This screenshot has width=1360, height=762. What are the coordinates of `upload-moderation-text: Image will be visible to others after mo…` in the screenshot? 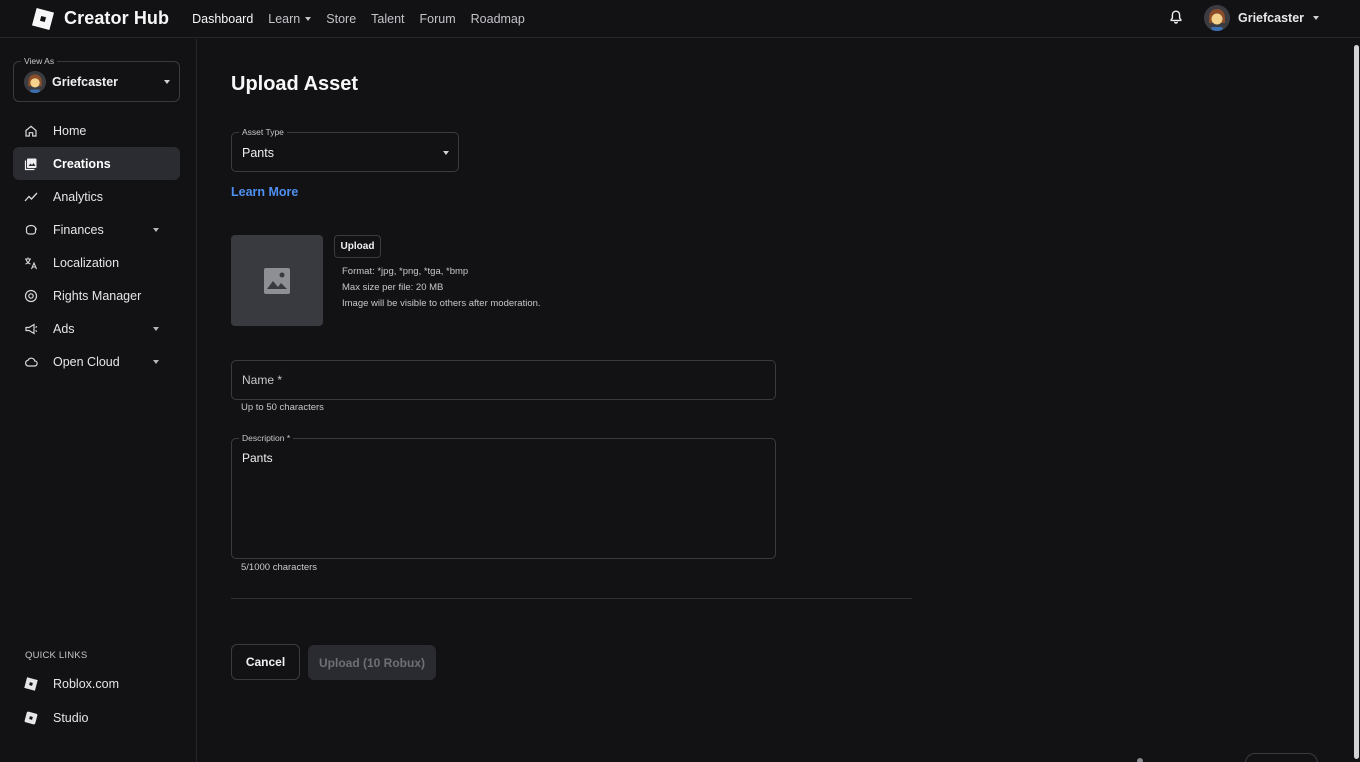 It's located at (441, 303).